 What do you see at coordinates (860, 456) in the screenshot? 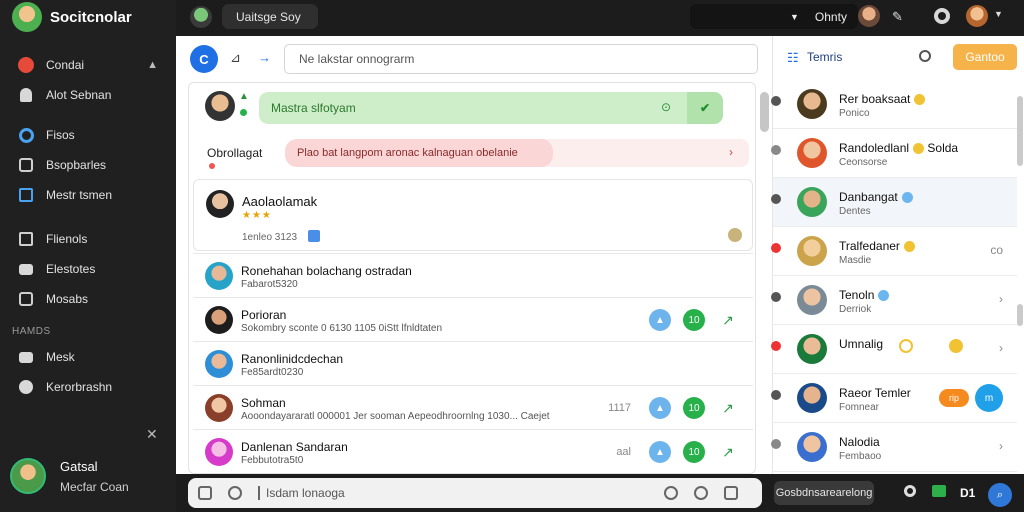
I see `contact-sub: Fembaoo` at bounding box center [860, 456].